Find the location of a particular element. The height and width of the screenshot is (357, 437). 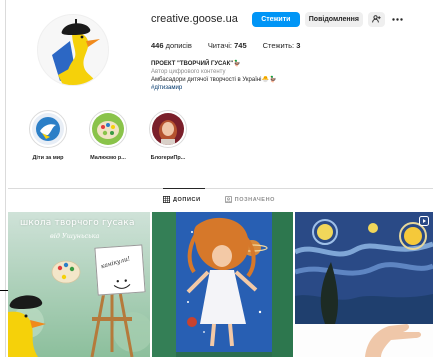

add-person-icon is located at coordinates (376, 19).